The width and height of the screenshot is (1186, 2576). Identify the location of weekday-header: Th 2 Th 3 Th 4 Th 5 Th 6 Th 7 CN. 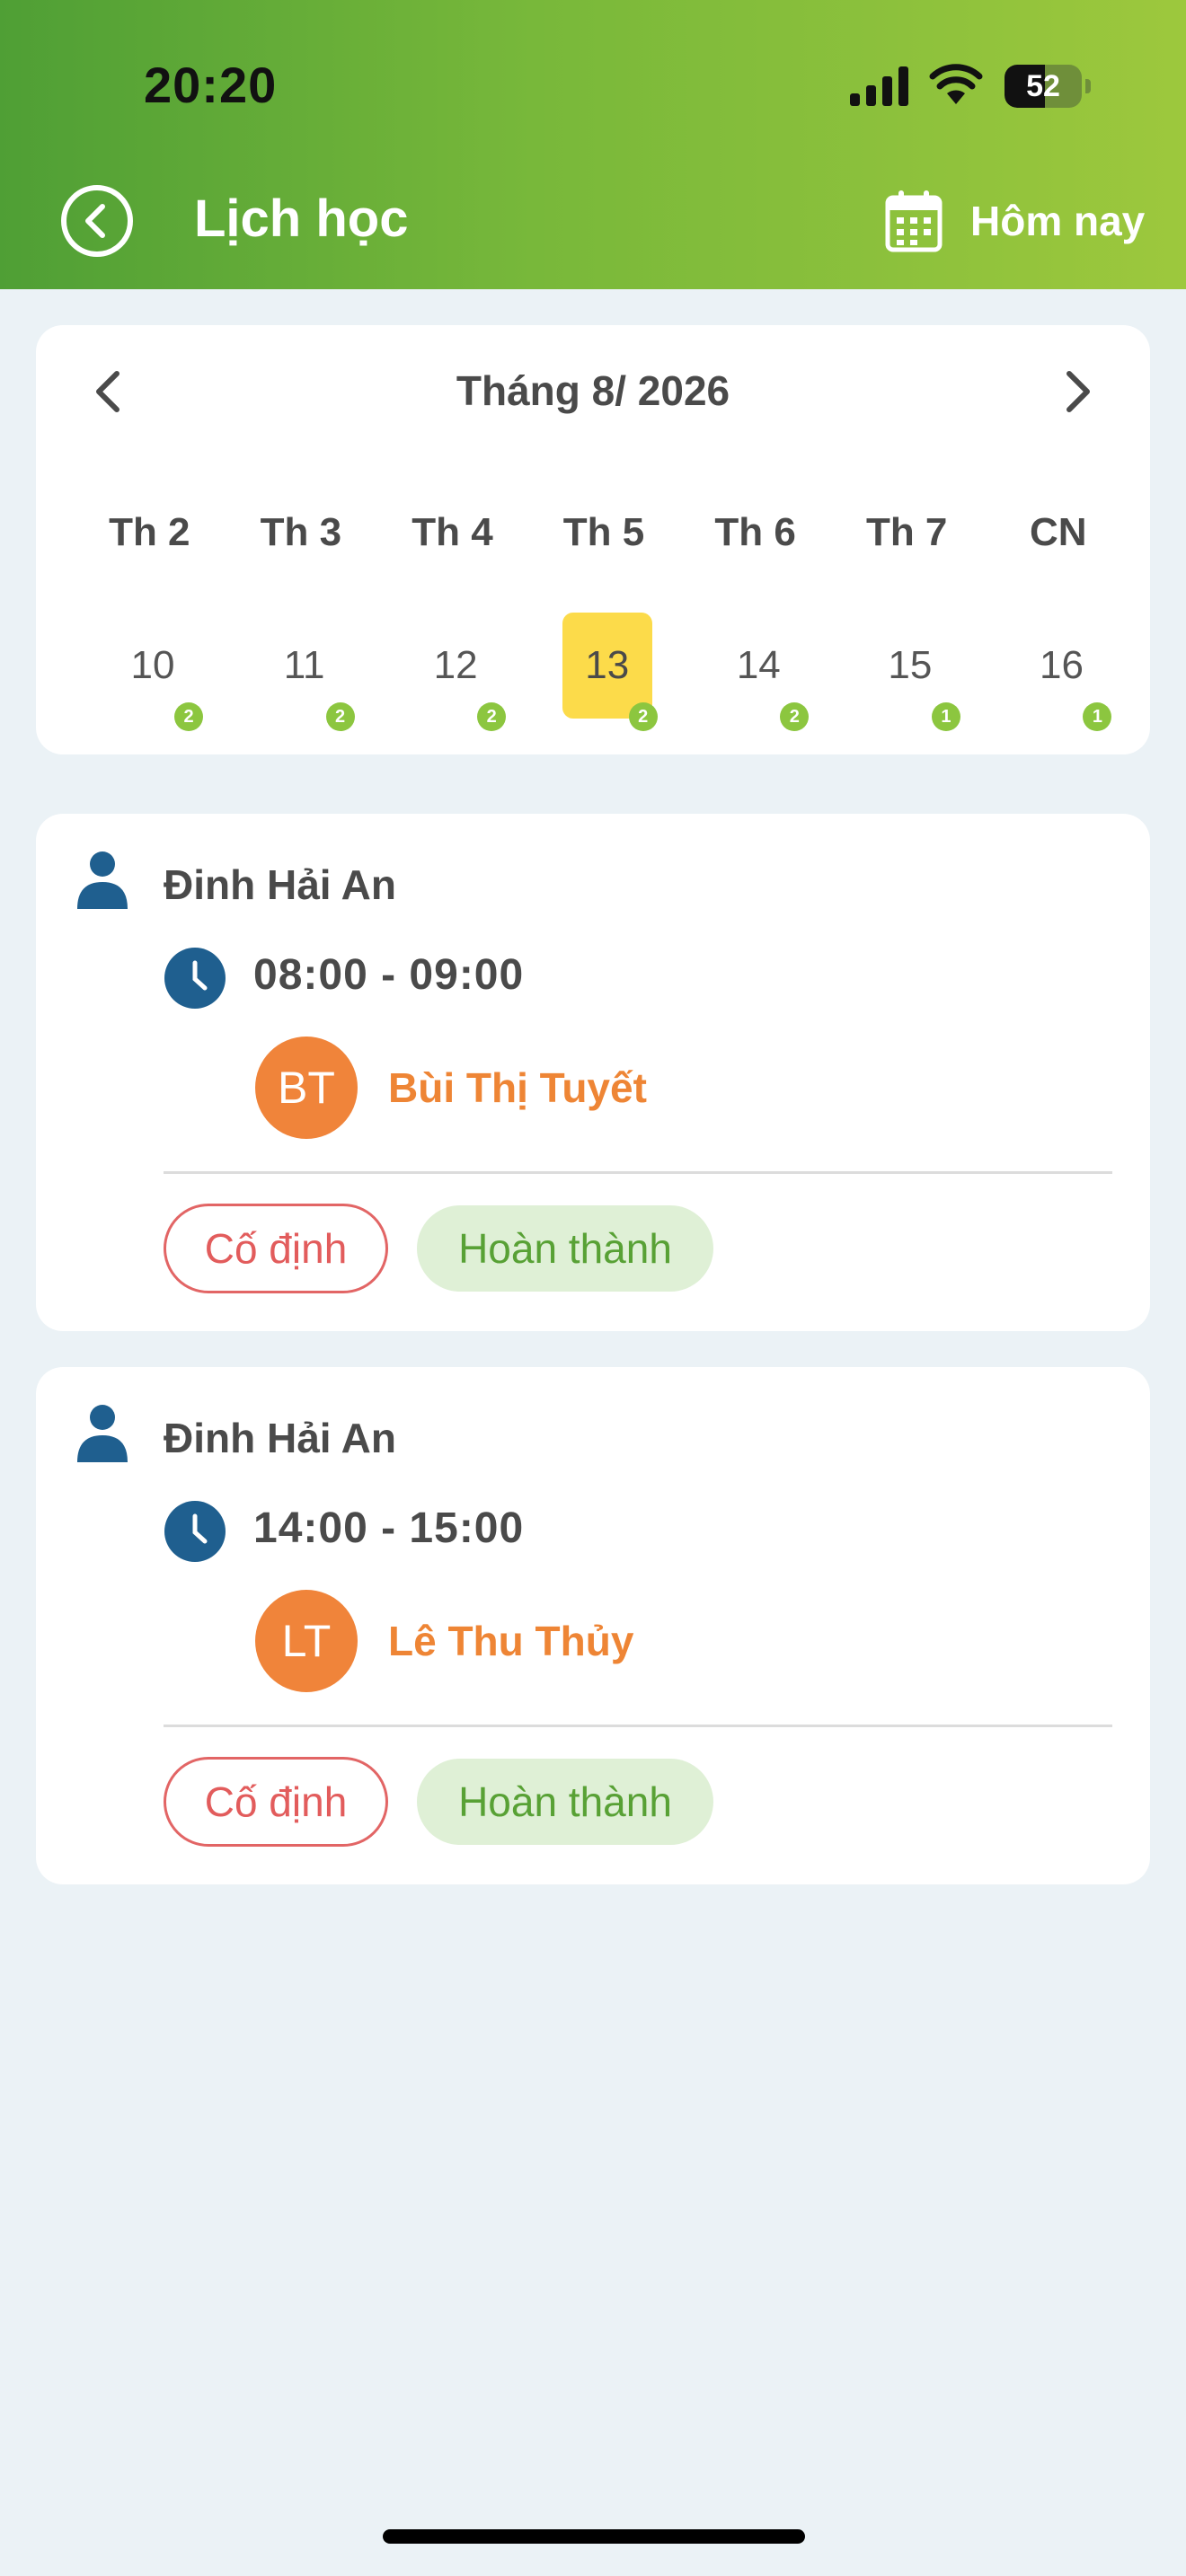
(604, 532).